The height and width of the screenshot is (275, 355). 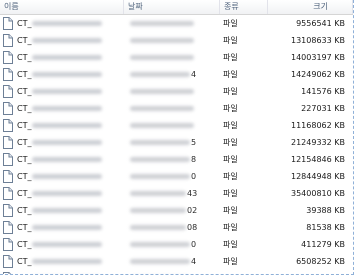 I want to click on file-row: CT_ 파일 9556541 KB, so click(x=176, y=23).